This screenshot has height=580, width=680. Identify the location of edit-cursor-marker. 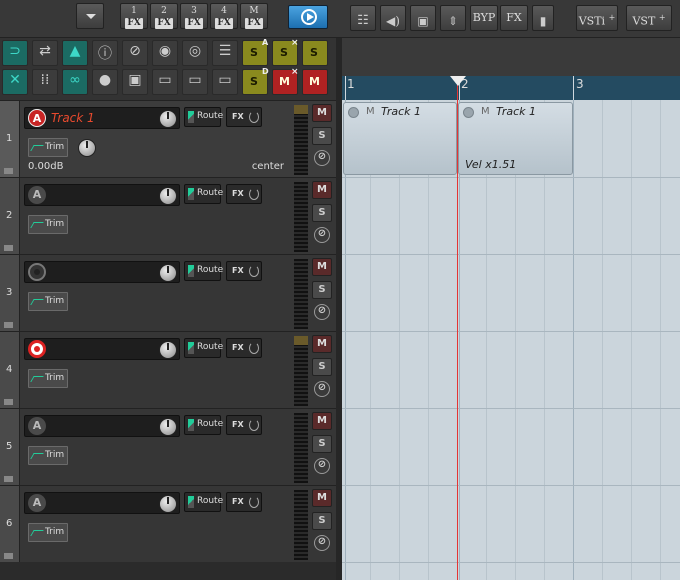
(458, 81).